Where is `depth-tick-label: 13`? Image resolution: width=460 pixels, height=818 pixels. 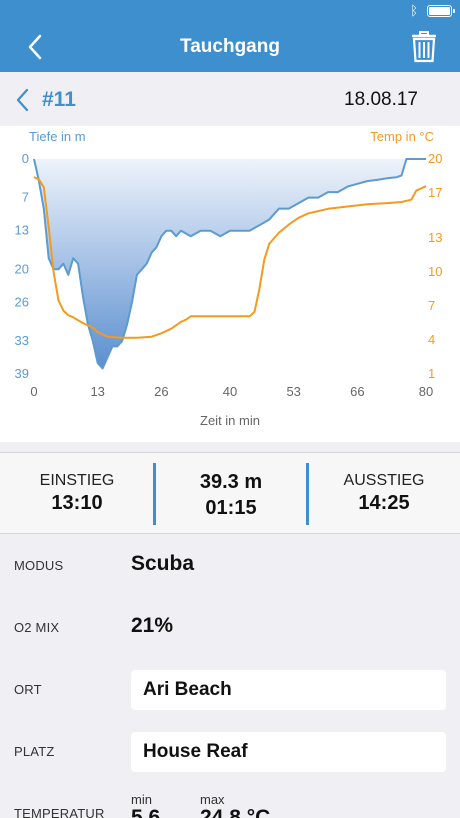
depth-tick-label: 13 is located at coordinates (22, 230).